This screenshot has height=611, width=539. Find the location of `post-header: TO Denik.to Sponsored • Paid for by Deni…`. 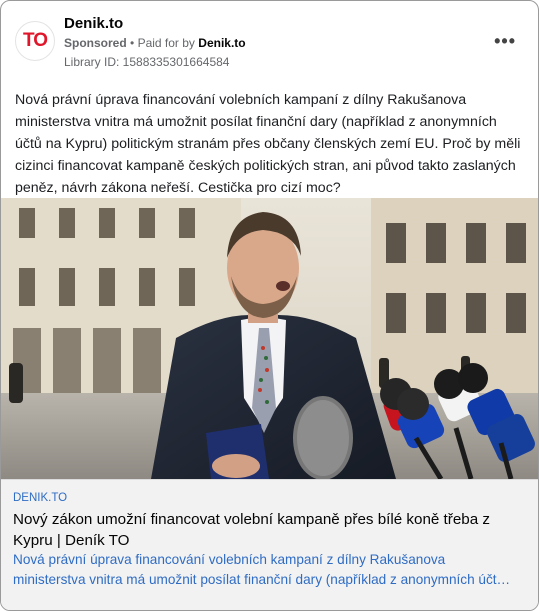

post-header: TO Denik.to Sponsored • Paid for by Deni… is located at coordinates (269, 41).